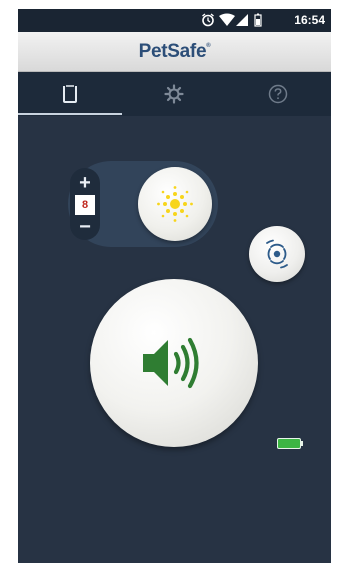 This screenshot has height=563, width=338. I want to click on increment-button: +, so click(85, 183).